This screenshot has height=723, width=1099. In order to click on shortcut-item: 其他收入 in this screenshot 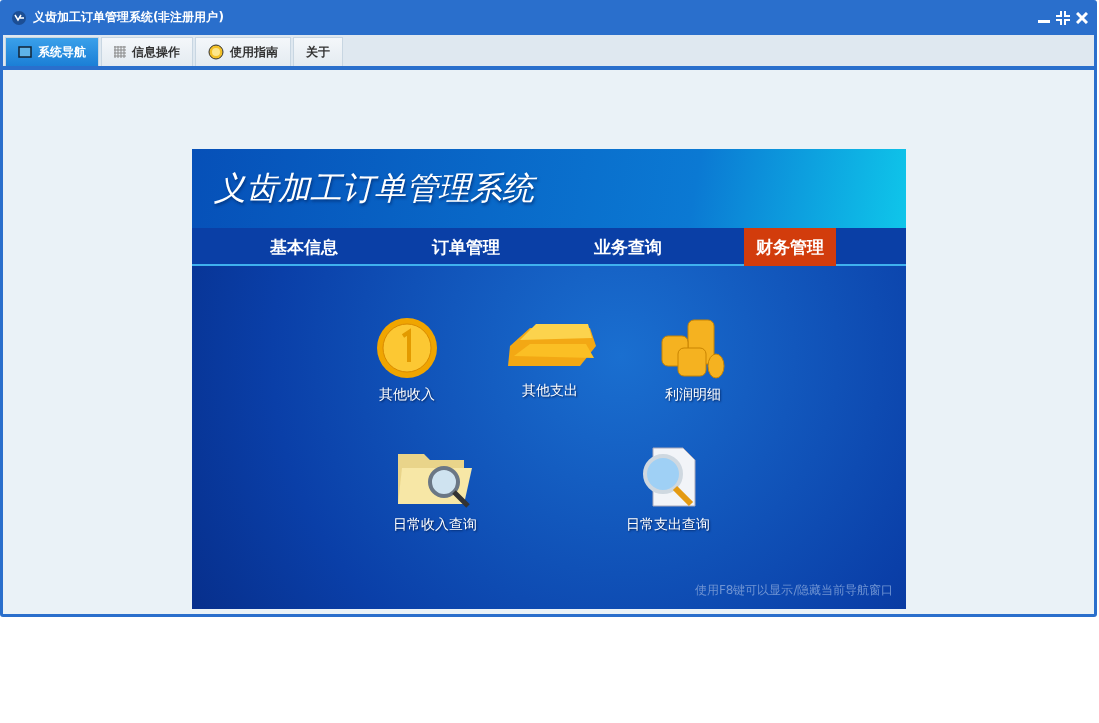, I will do `click(406, 360)`.